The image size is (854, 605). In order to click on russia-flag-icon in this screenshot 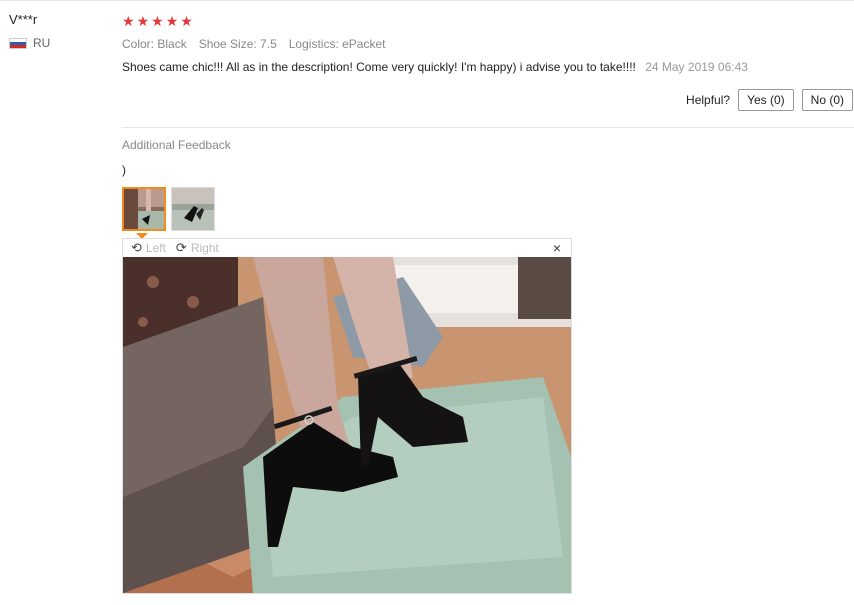, I will do `click(18, 43)`.